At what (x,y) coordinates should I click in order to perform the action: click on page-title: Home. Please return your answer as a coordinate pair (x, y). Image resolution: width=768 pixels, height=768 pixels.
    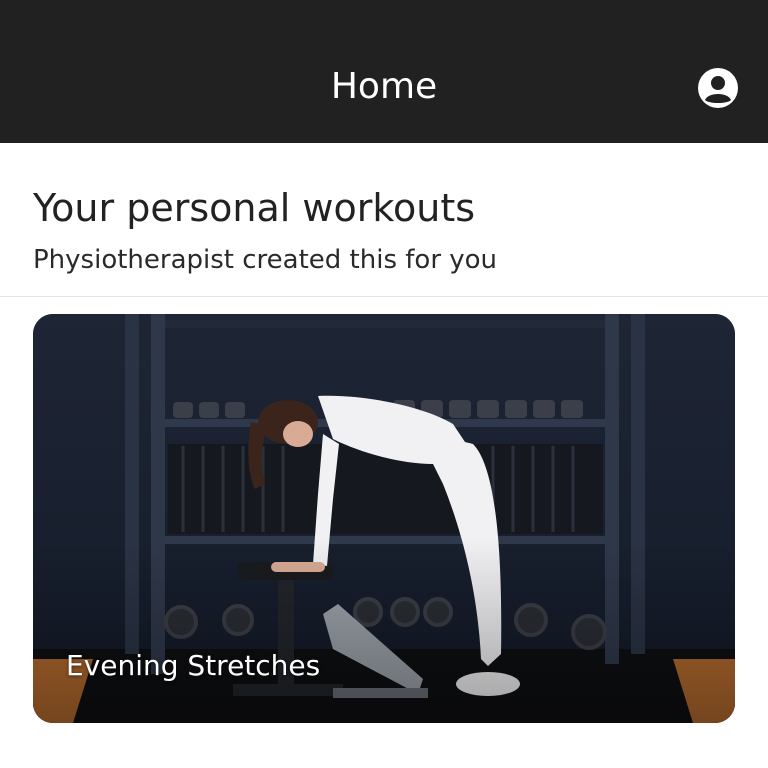
    Looking at the image, I should click on (384, 86).